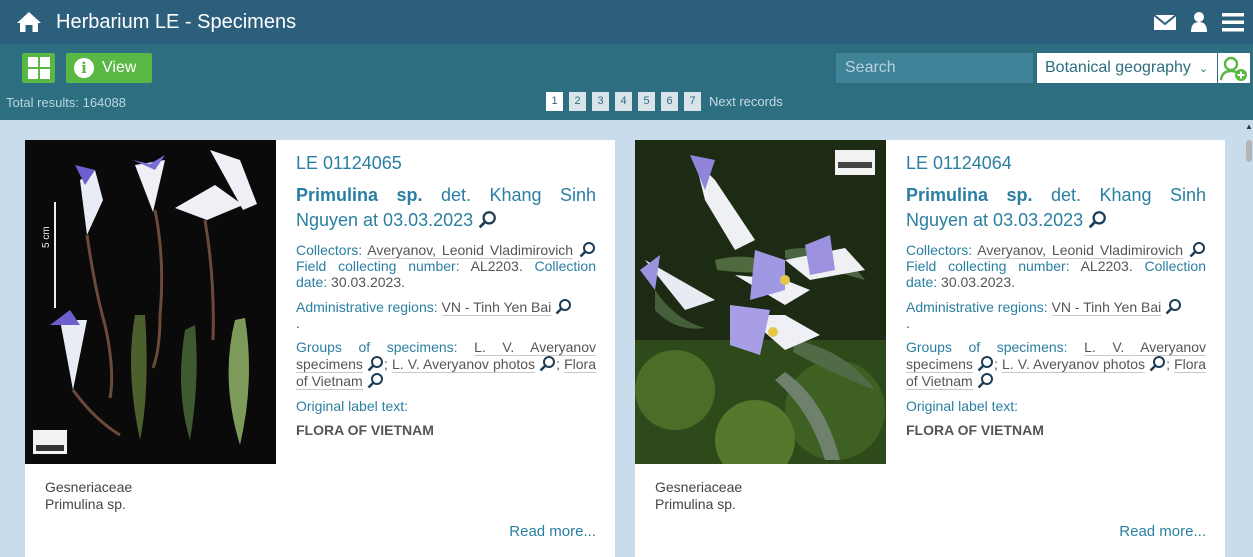 Image resolution: width=1253 pixels, height=557 pixels. Describe the element at coordinates (646, 101) in the screenshot. I see `page-link: 5` at that location.